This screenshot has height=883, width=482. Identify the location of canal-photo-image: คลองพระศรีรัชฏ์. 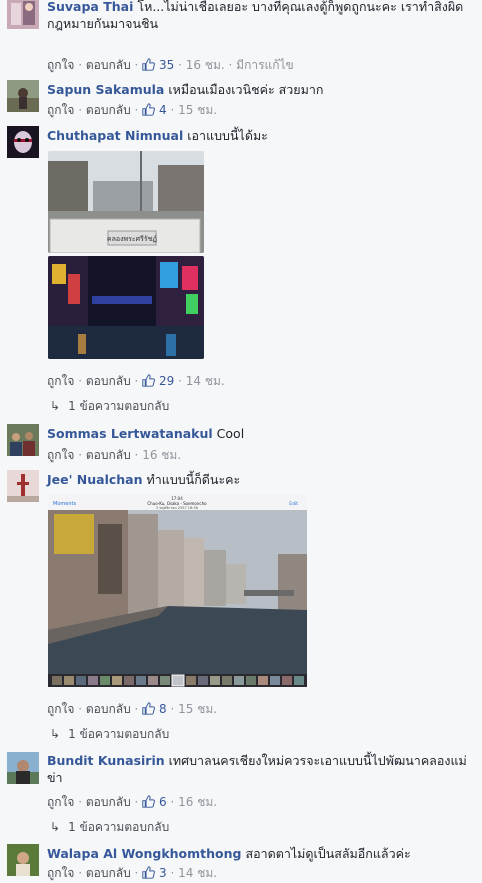
(126, 202).